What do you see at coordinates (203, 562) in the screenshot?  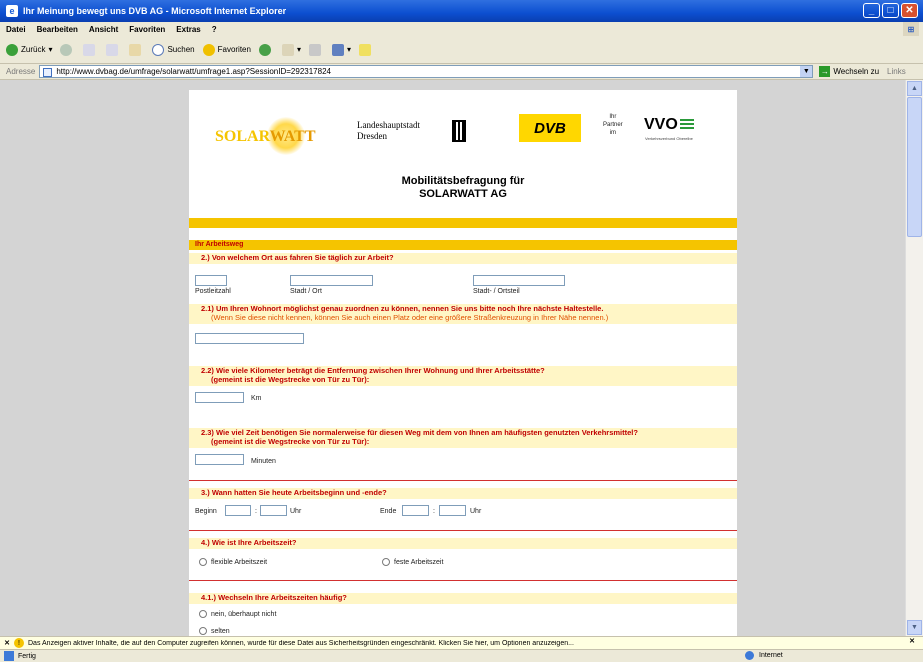 I see `flexible-radio` at bounding box center [203, 562].